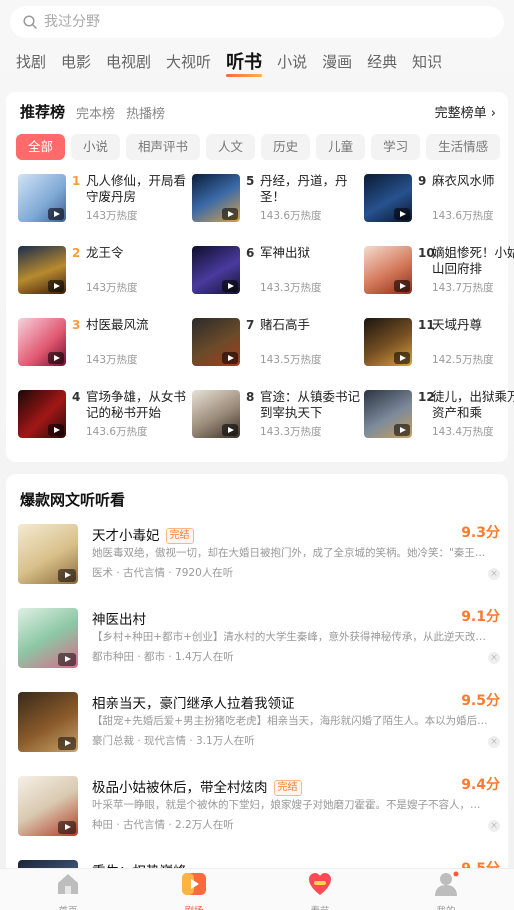 The image size is (514, 910). What do you see at coordinates (173, 741) in the screenshot?
I see `book-meta: 豪门总裁 · 现代言情 · 3.1万人在听` at bounding box center [173, 741].